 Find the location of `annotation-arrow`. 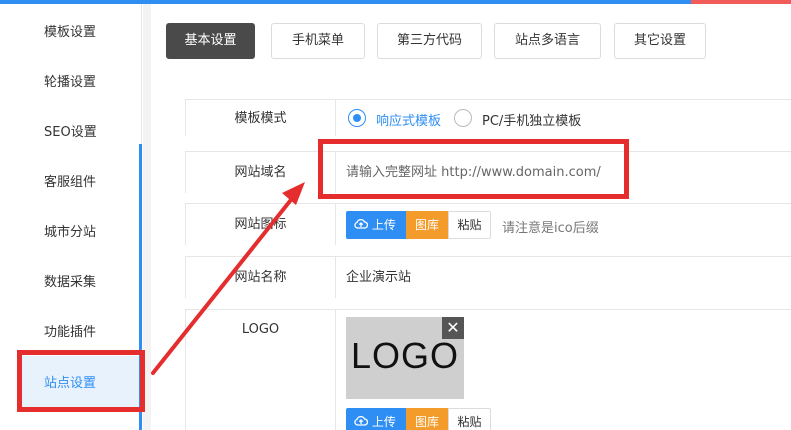

annotation-arrow is located at coordinates (228, 278).